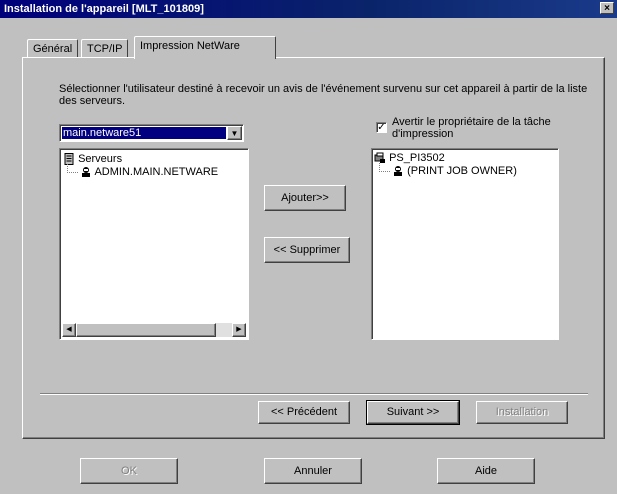  What do you see at coordinates (239, 330) in the screenshot?
I see `scroll-right-icon: ▶` at bounding box center [239, 330].